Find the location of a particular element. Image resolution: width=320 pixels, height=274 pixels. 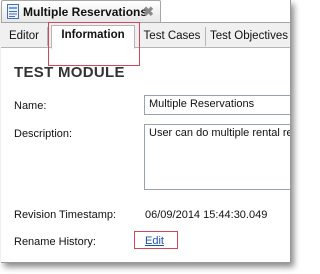

tab-test-cases: Test Cases is located at coordinates (172, 36).